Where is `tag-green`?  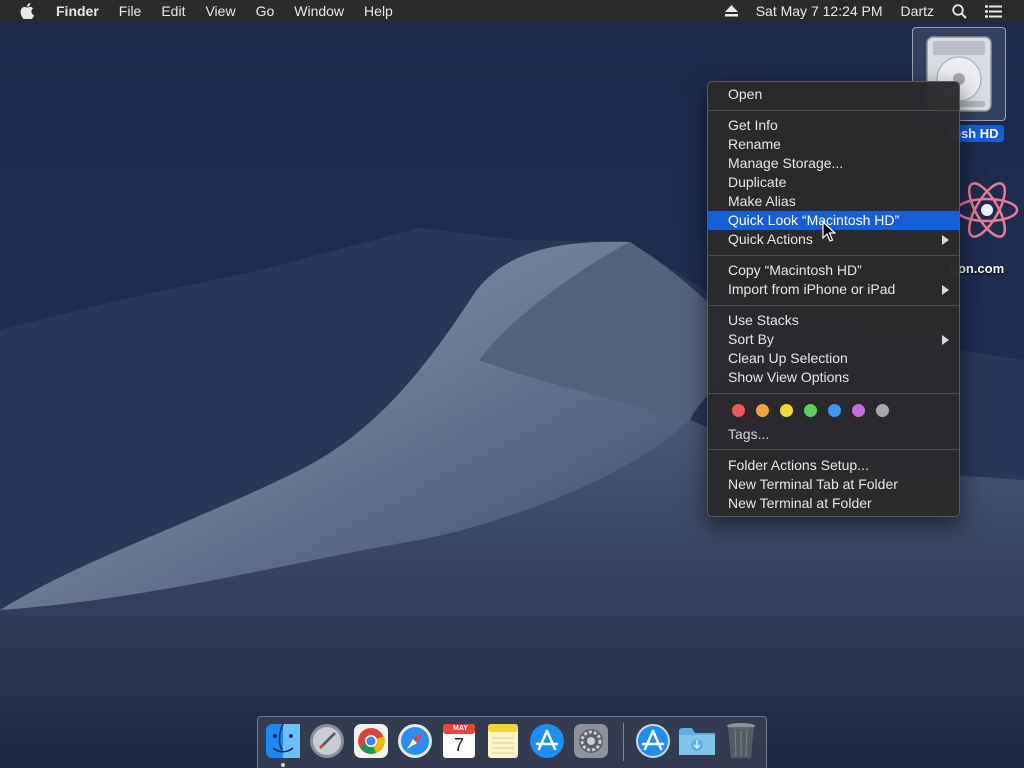 tag-green is located at coordinates (810, 410).